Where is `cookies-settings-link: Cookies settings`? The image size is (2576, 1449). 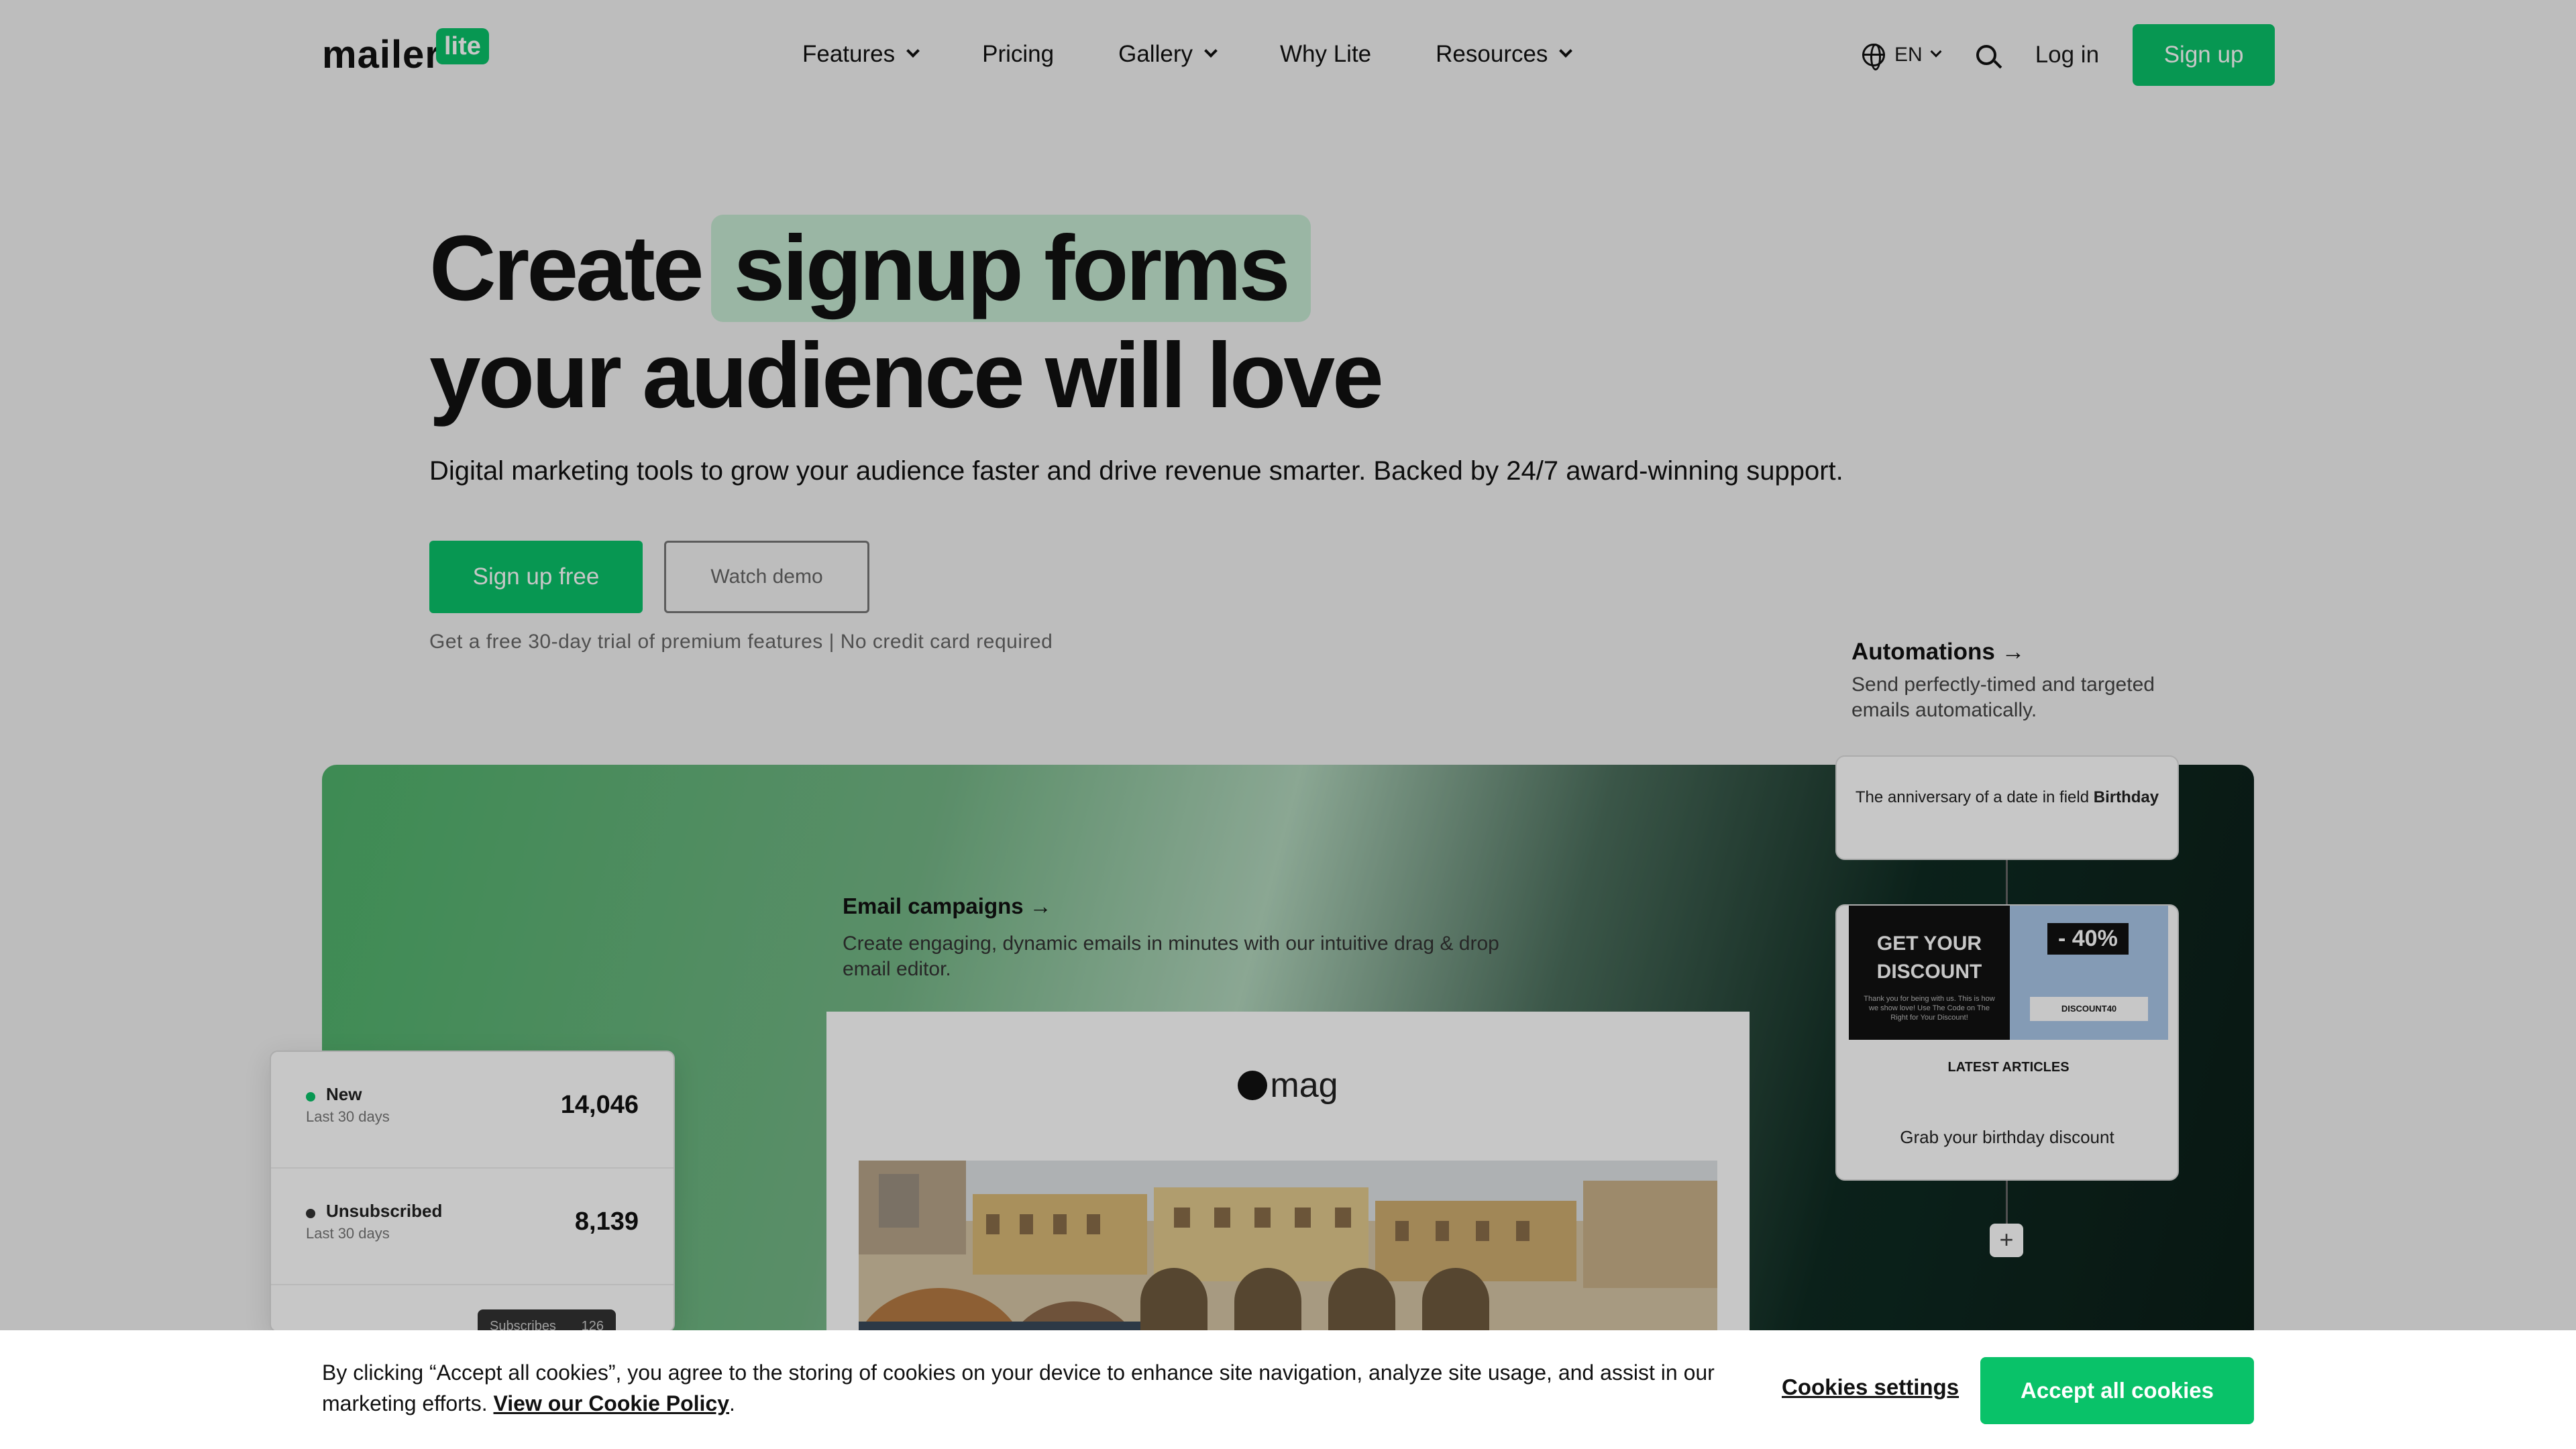 cookies-settings-link: Cookies settings is located at coordinates (1870, 1387).